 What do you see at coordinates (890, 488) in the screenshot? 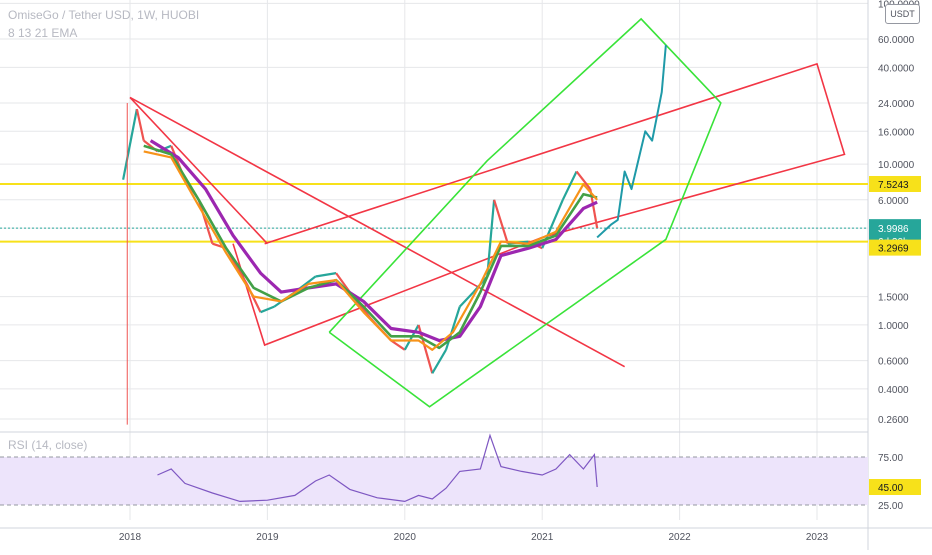
I see `rsi-marker-45-label: 45.00` at bounding box center [890, 488].